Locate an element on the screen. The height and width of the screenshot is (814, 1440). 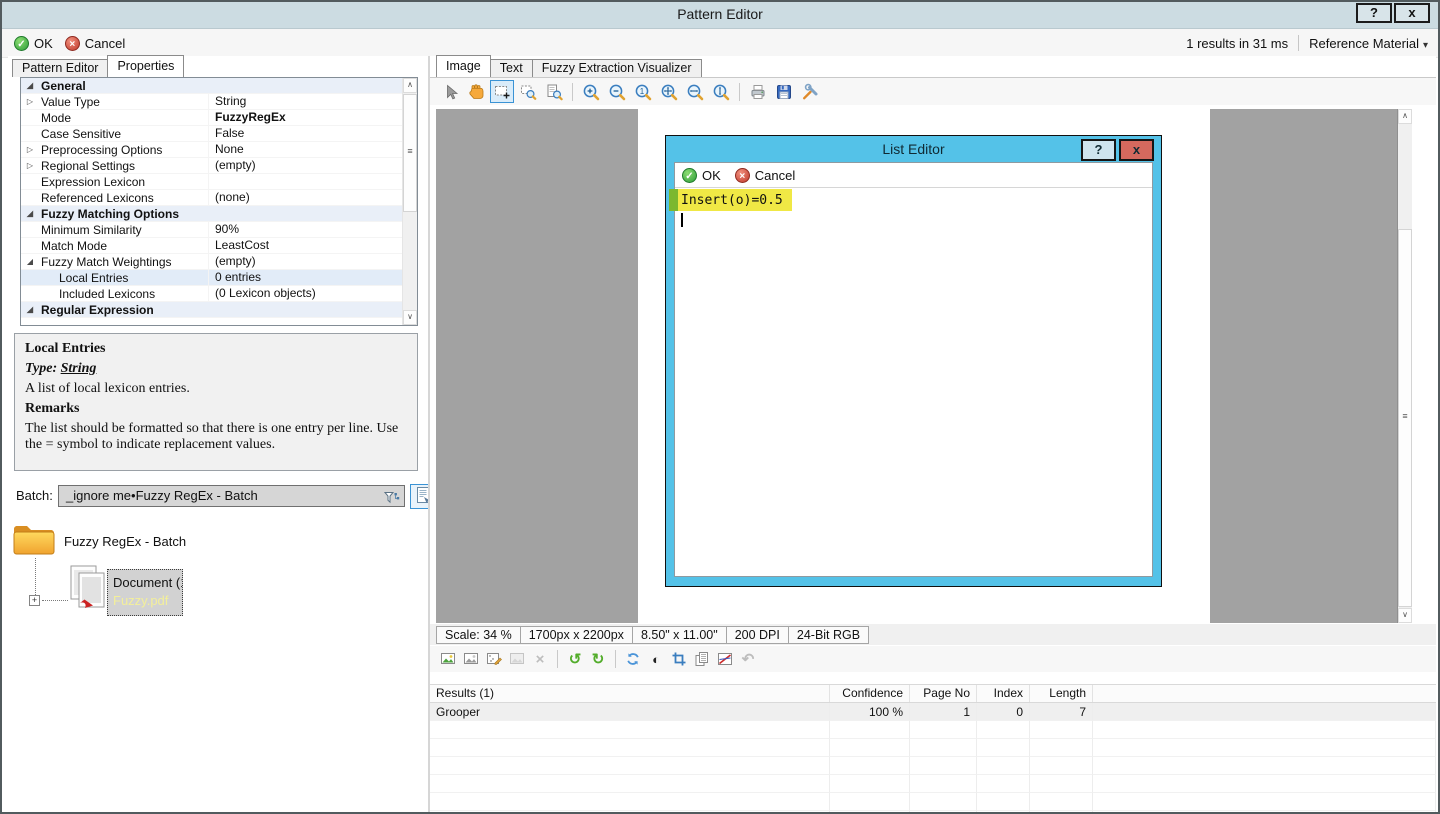
zoom-out-icon is located at coordinates (617, 91).